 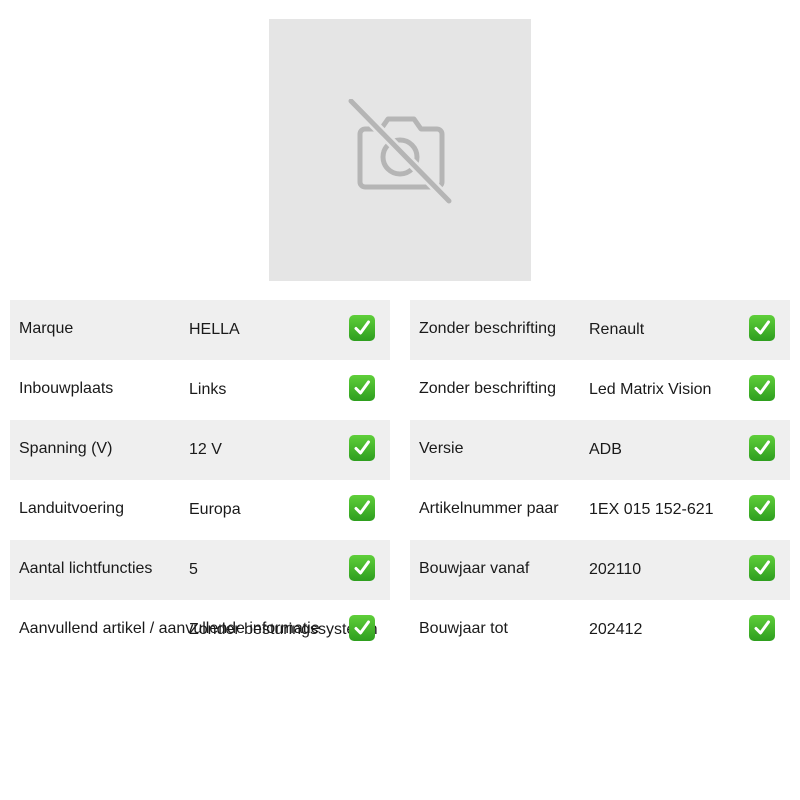 I want to click on spec-row: Bouwjaar vanaf 202110, so click(x=600, y=570).